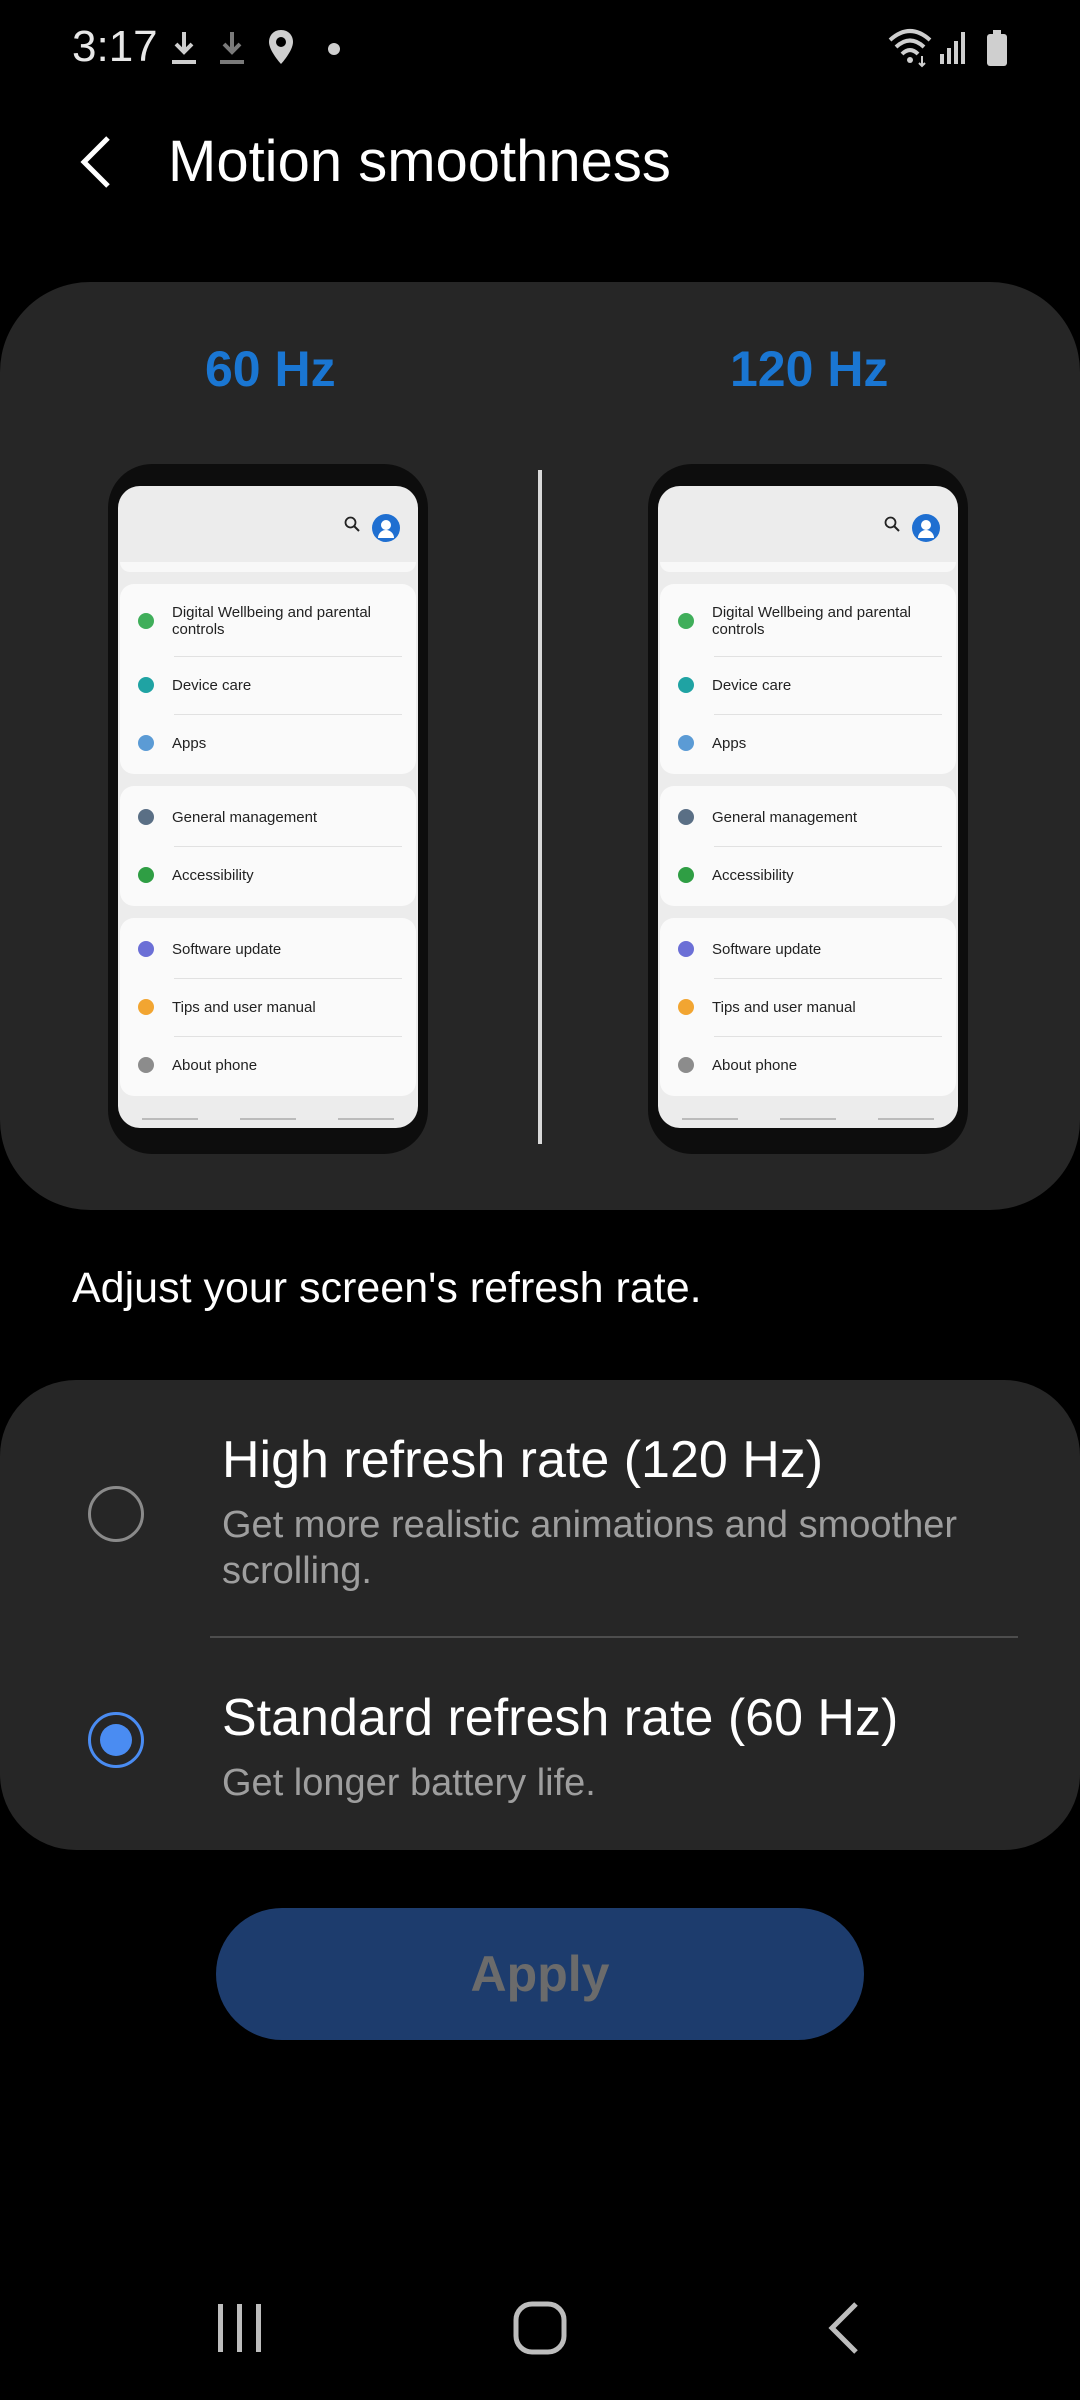 This screenshot has height=2400, width=1080. Describe the element at coordinates (523, 1460) in the screenshot. I see `option-title: High refresh rate (120 Hz)` at that location.